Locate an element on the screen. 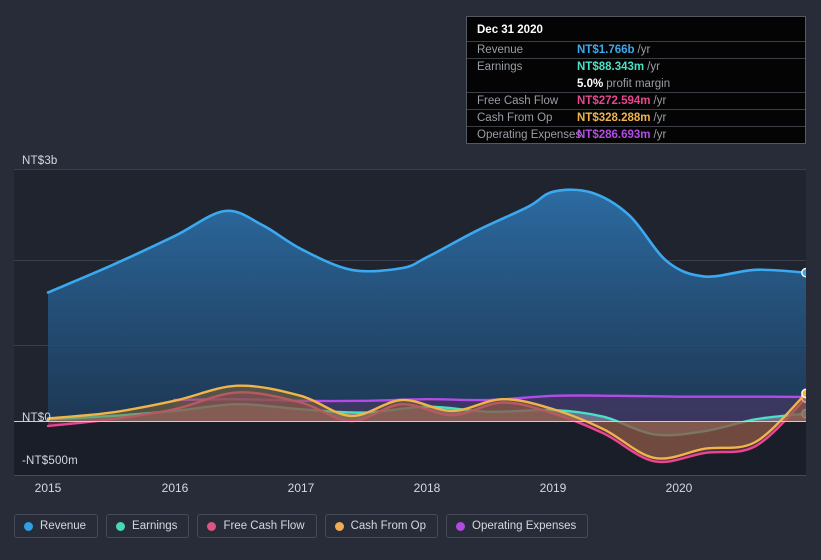  tooltip-suffix-revenue: /yr is located at coordinates (644, 50).